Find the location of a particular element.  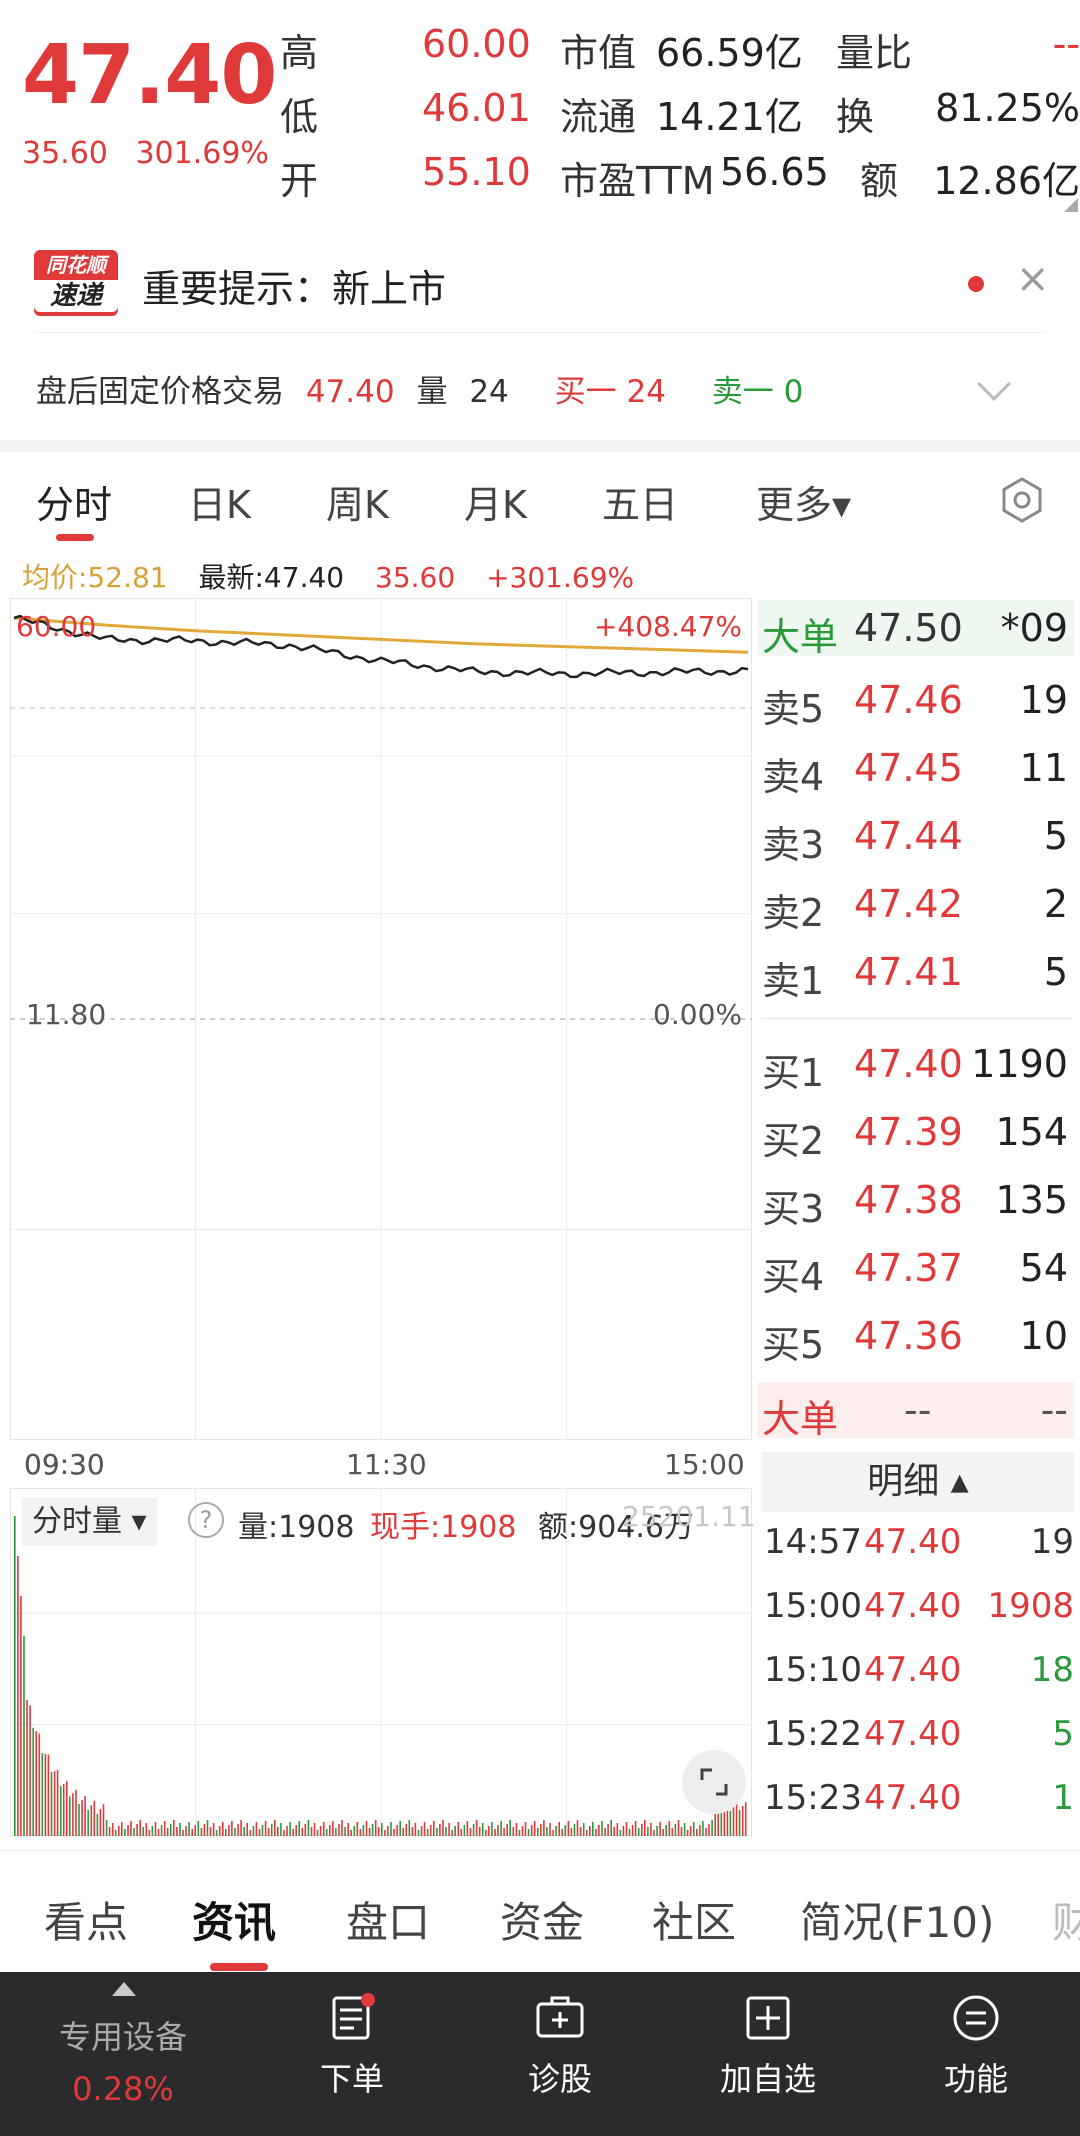

tab-highlights: 看点 is located at coordinates (86, 1919).